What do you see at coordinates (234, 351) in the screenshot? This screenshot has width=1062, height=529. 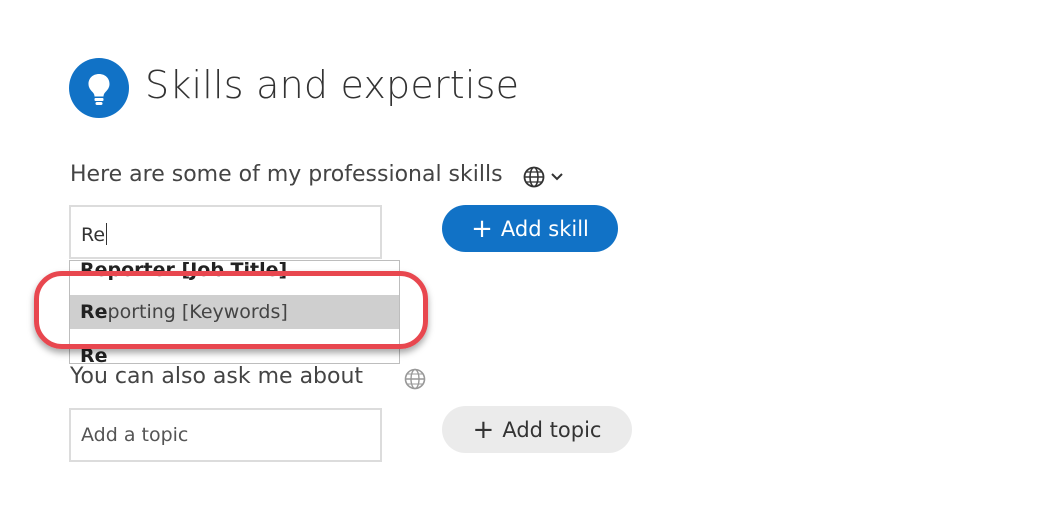 I see `suggestion-item: Re` at bounding box center [234, 351].